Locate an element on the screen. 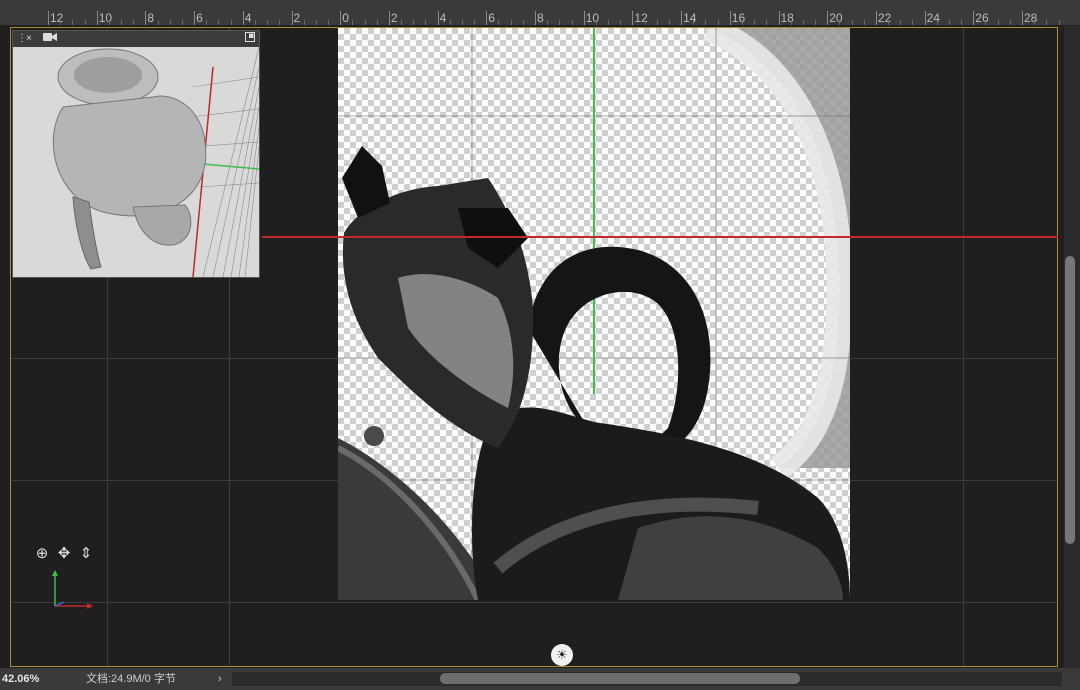  horizontal-scrollbar-thumb is located at coordinates (620, 678).